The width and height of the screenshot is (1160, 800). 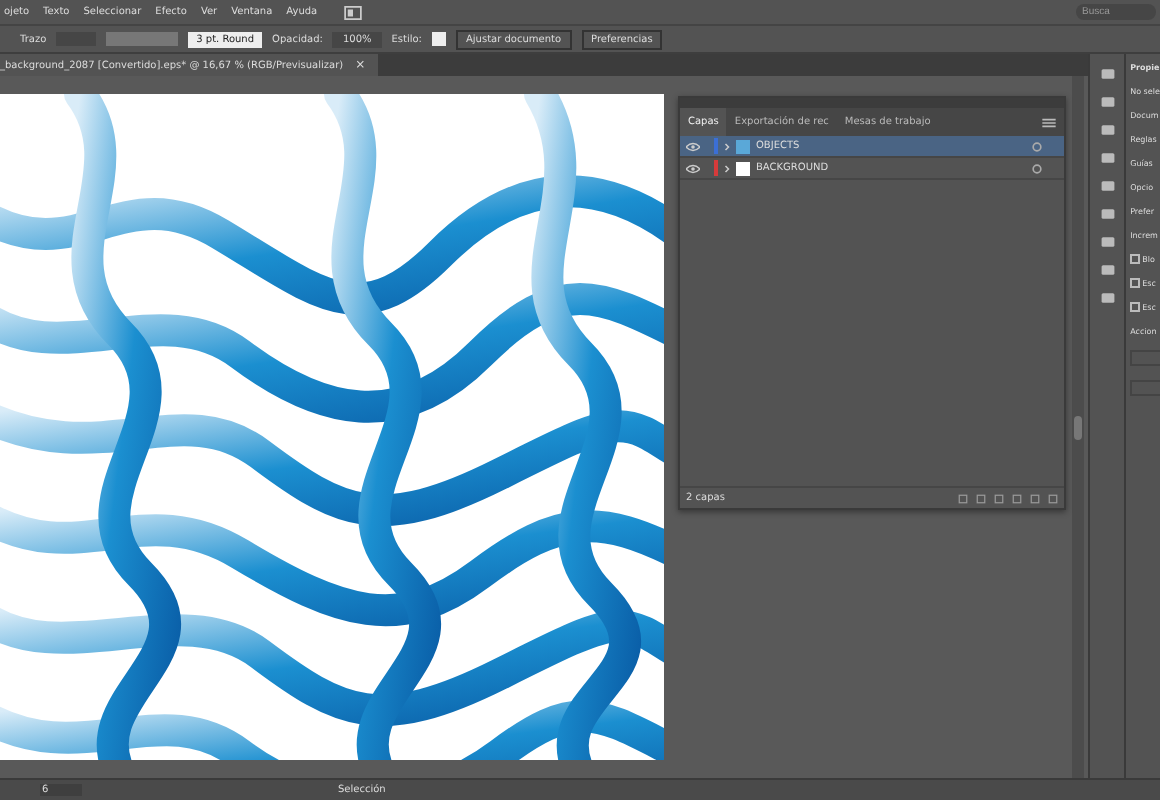 I want to click on variable-width-field, so click(x=142, y=39).